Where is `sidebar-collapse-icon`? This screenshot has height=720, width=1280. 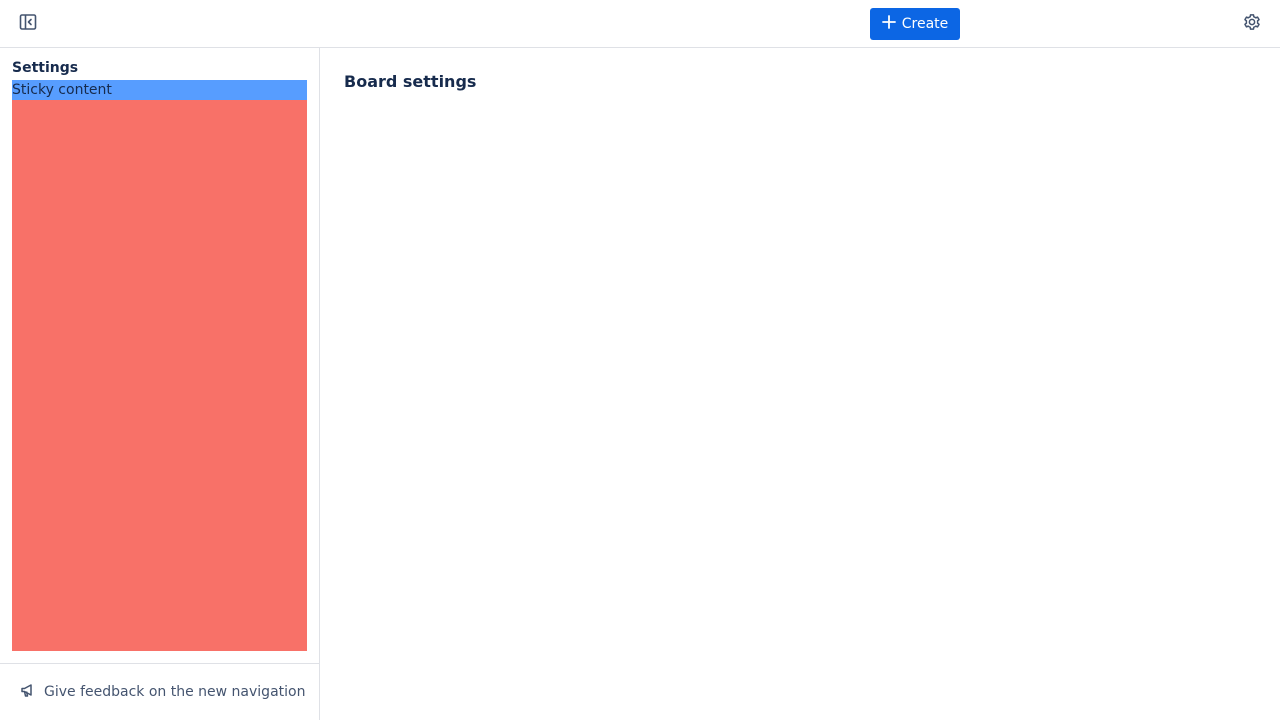
sidebar-collapse-icon is located at coordinates (28, 24).